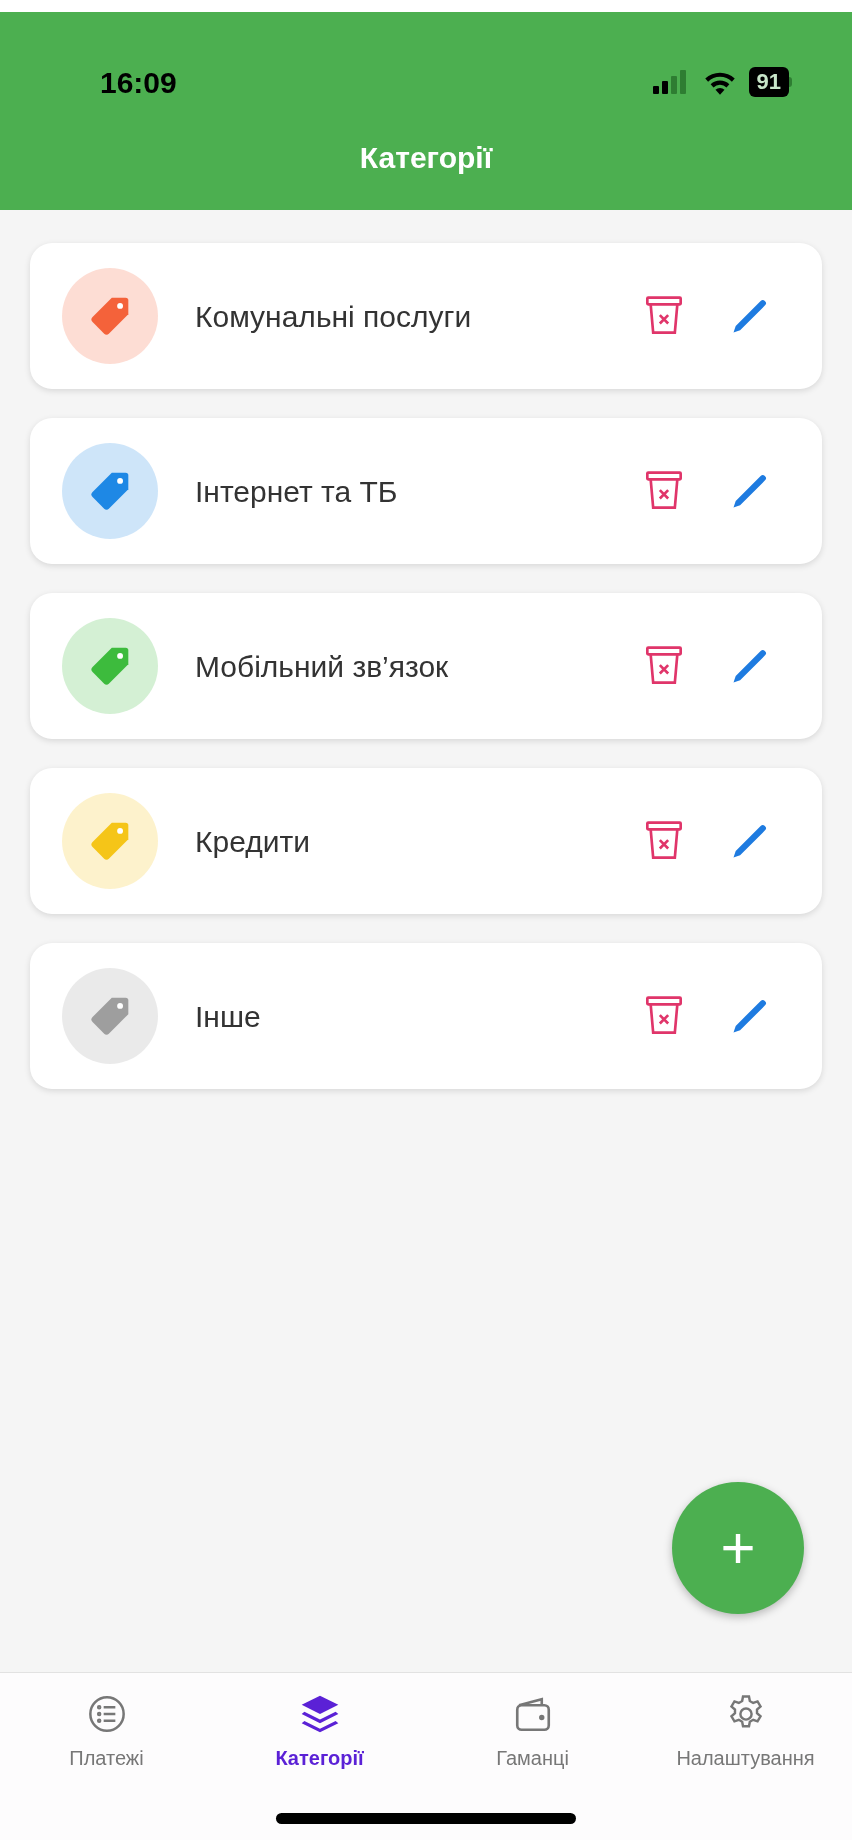 Image resolution: width=852 pixels, height=1840 pixels. I want to click on category-card: Кредити, so click(426, 841).